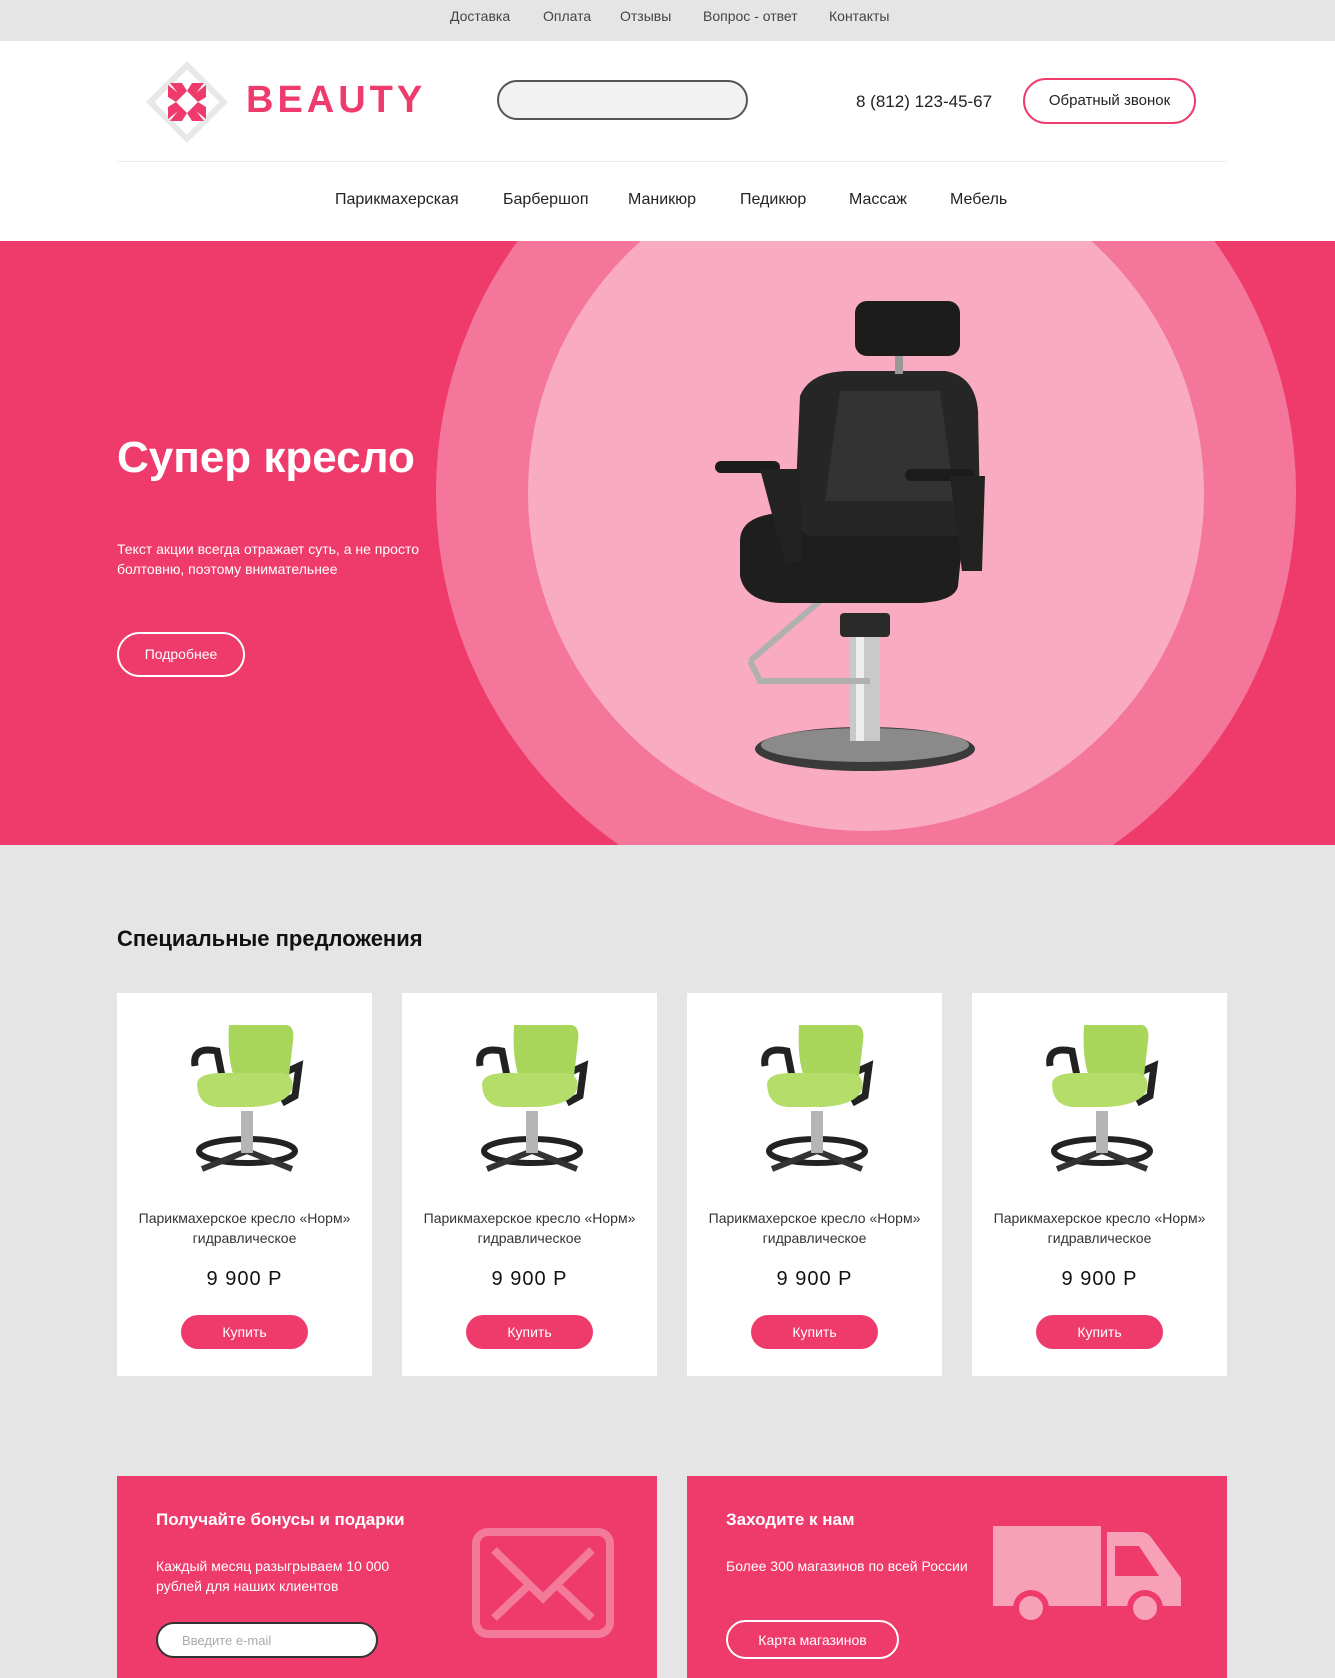  Describe the element at coordinates (924, 101) in the screenshot. I see `phone-number: 8 (812) 123-45-67` at that location.